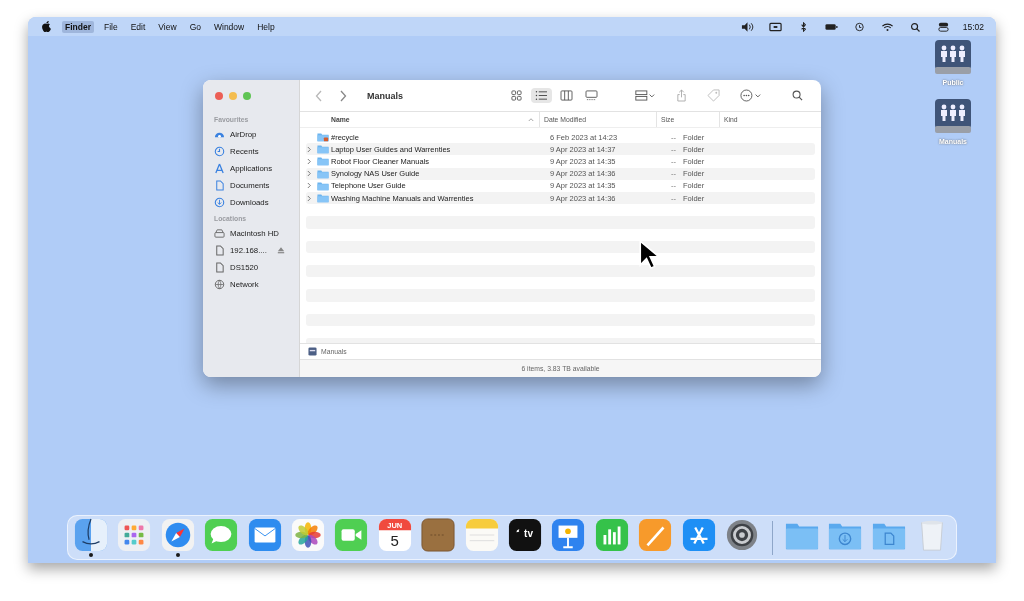 This screenshot has height=601, width=1024. I want to click on globe-icon, so click(219, 284).